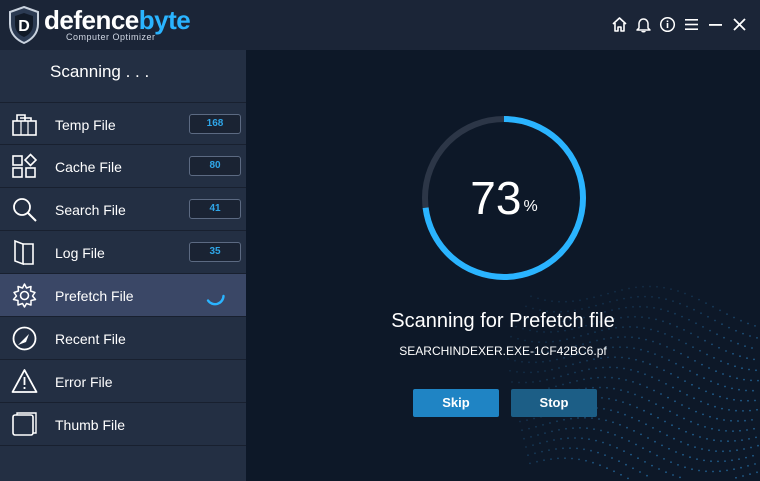 This screenshot has height=481, width=760. What do you see at coordinates (530, 206) in the screenshot?
I see `progress-percent-symbol: %` at bounding box center [530, 206].